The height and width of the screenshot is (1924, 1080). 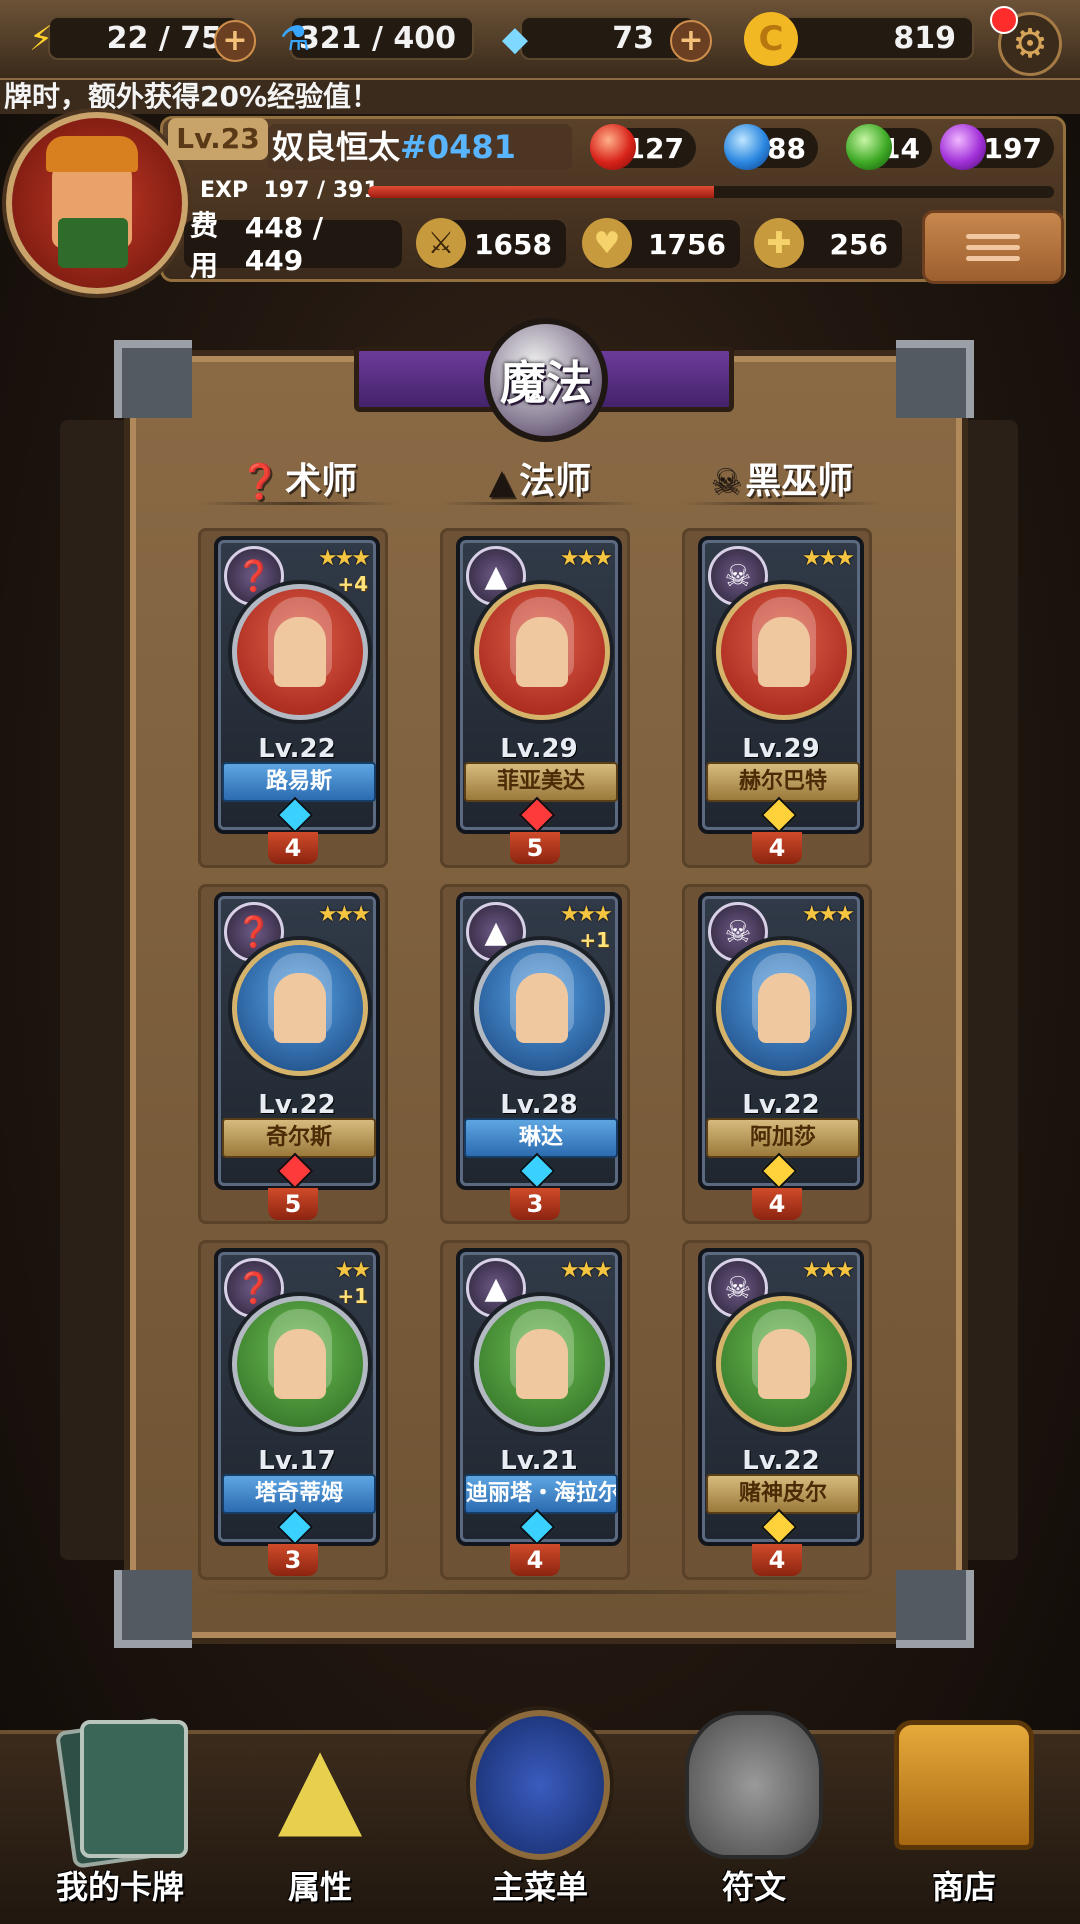 I want to click on card-deck-icon, so click(x=120, y=1789).